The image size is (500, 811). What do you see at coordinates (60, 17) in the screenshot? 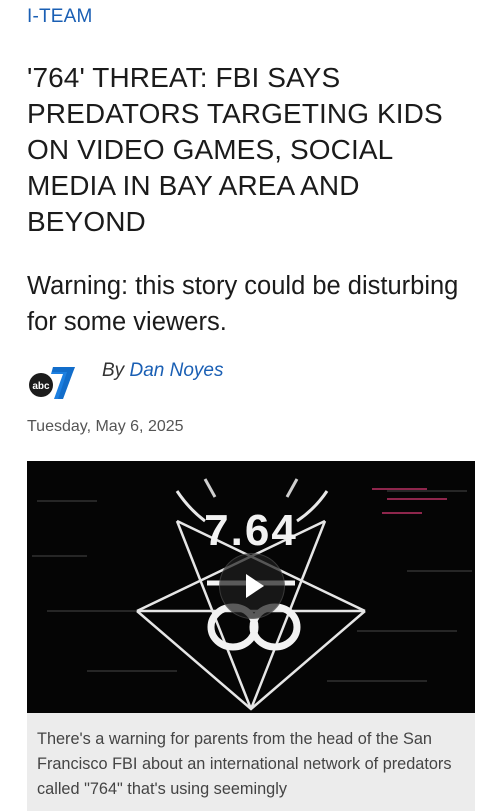
I see `section-link-i-team: I-TEAM` at bounding box center [60, 17].